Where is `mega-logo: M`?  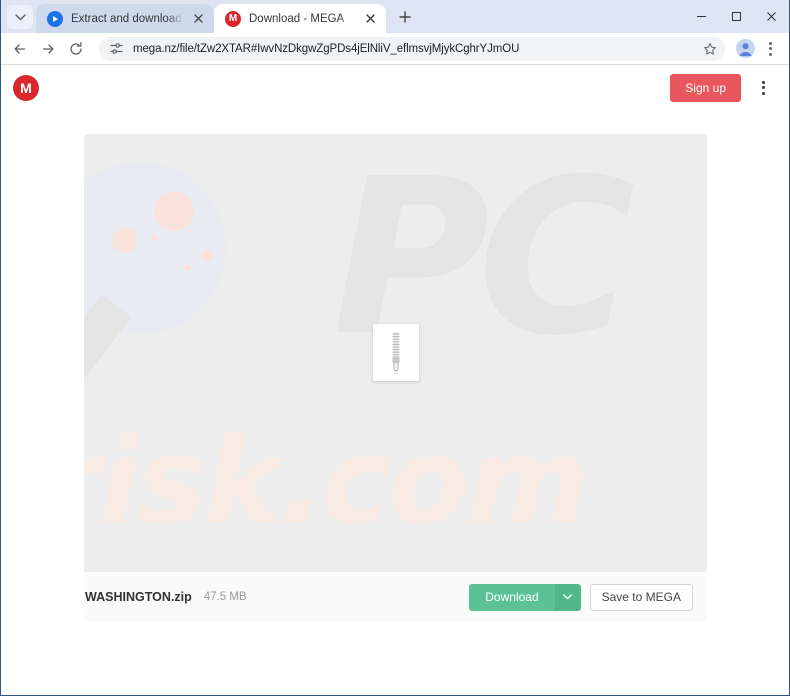 mega-logo: M is located at coordinates (26, 87).